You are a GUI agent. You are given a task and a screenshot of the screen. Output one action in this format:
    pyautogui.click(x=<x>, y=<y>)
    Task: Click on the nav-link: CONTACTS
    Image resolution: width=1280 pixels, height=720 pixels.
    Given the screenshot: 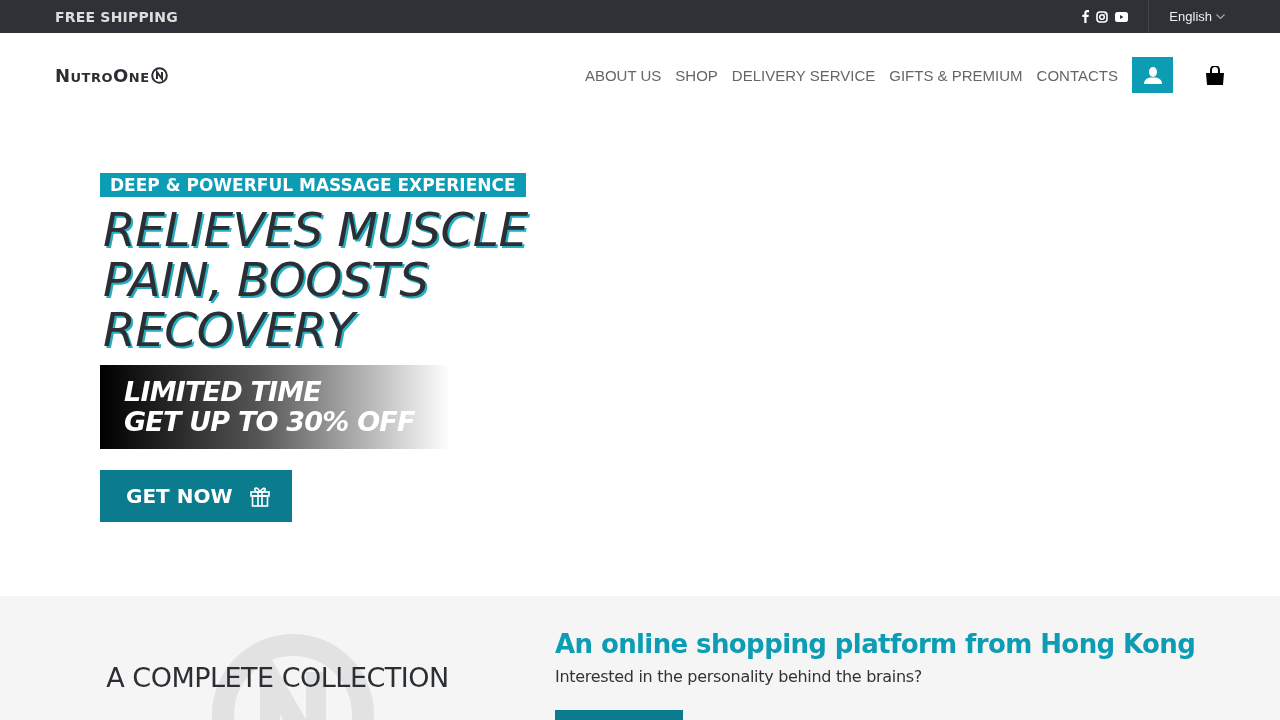 What is the action you would take?
    pyautogui.click(x=1077, y=75)
    